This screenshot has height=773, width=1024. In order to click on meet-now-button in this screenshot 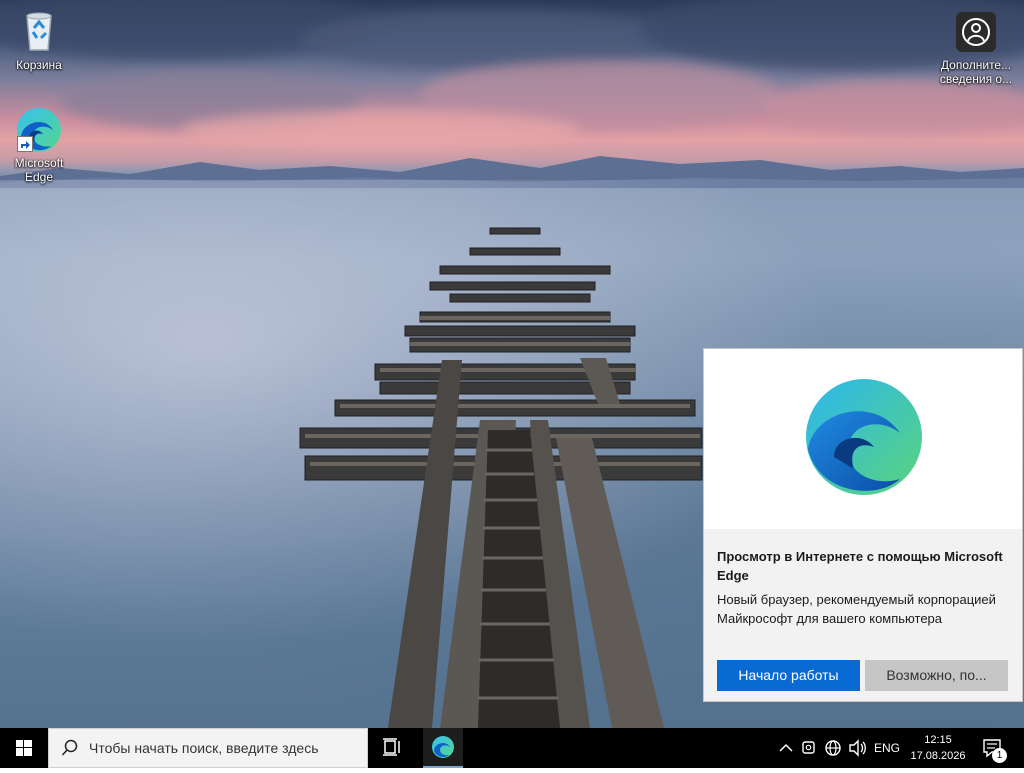, I will do `click(809, 748)`.